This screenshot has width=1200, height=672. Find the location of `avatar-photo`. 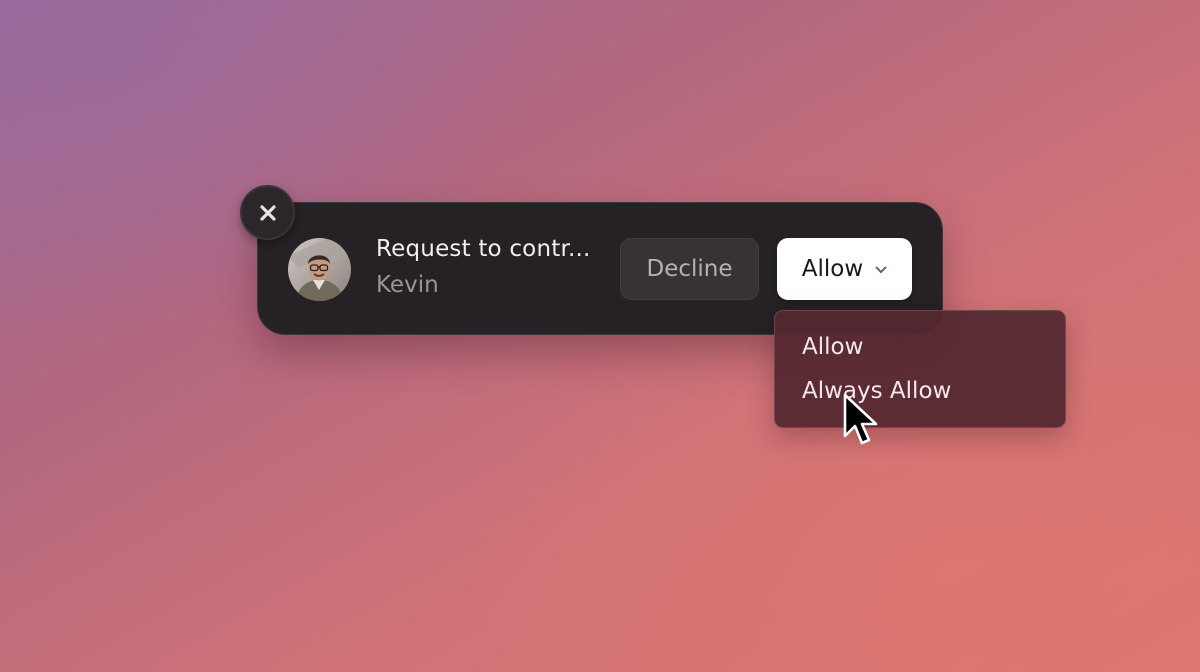

avatar-photo is located at coordinates (319, 269).